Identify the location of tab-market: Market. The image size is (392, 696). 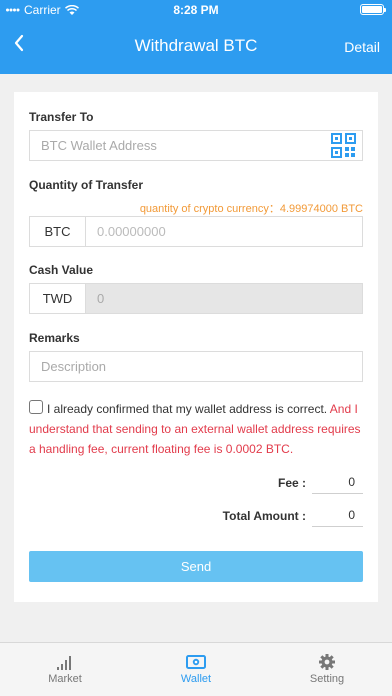
(65, 669).